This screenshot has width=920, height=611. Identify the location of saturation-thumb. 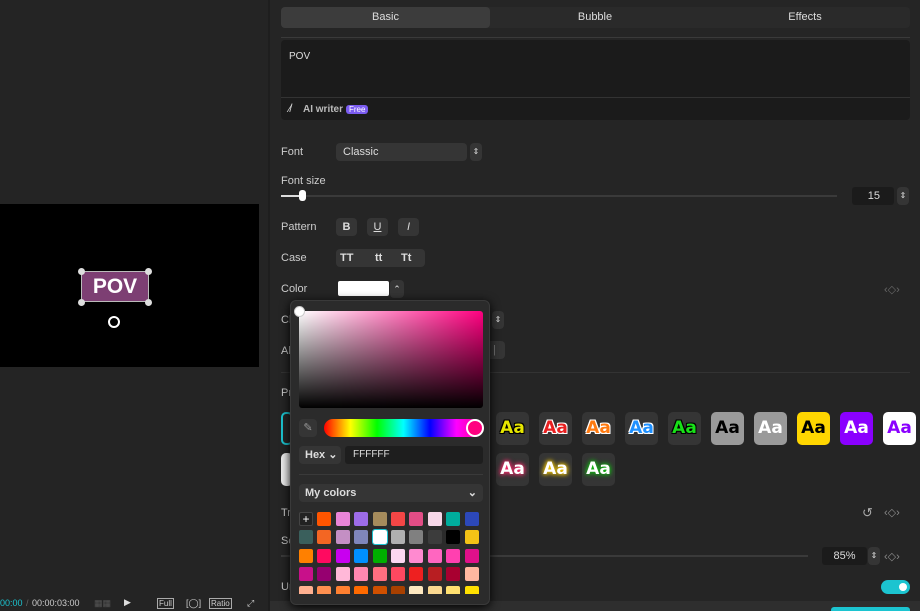
(299, 311).